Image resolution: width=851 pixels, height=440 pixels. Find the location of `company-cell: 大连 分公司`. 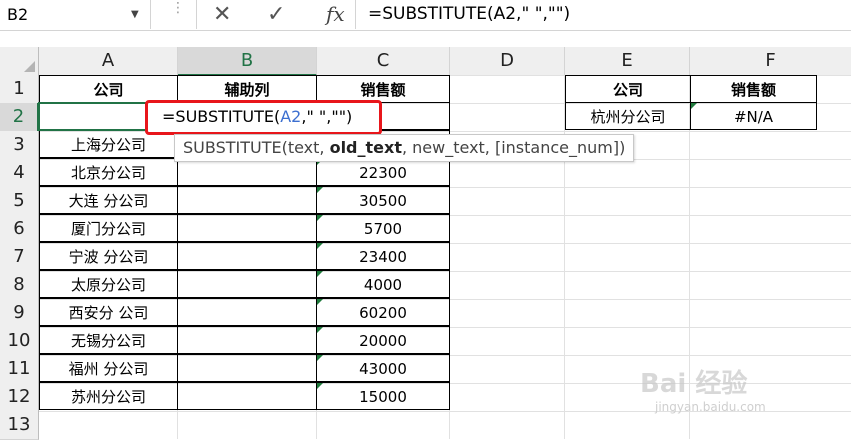

company-cell: 大连 分公司 is located at coordinates (108, 200).